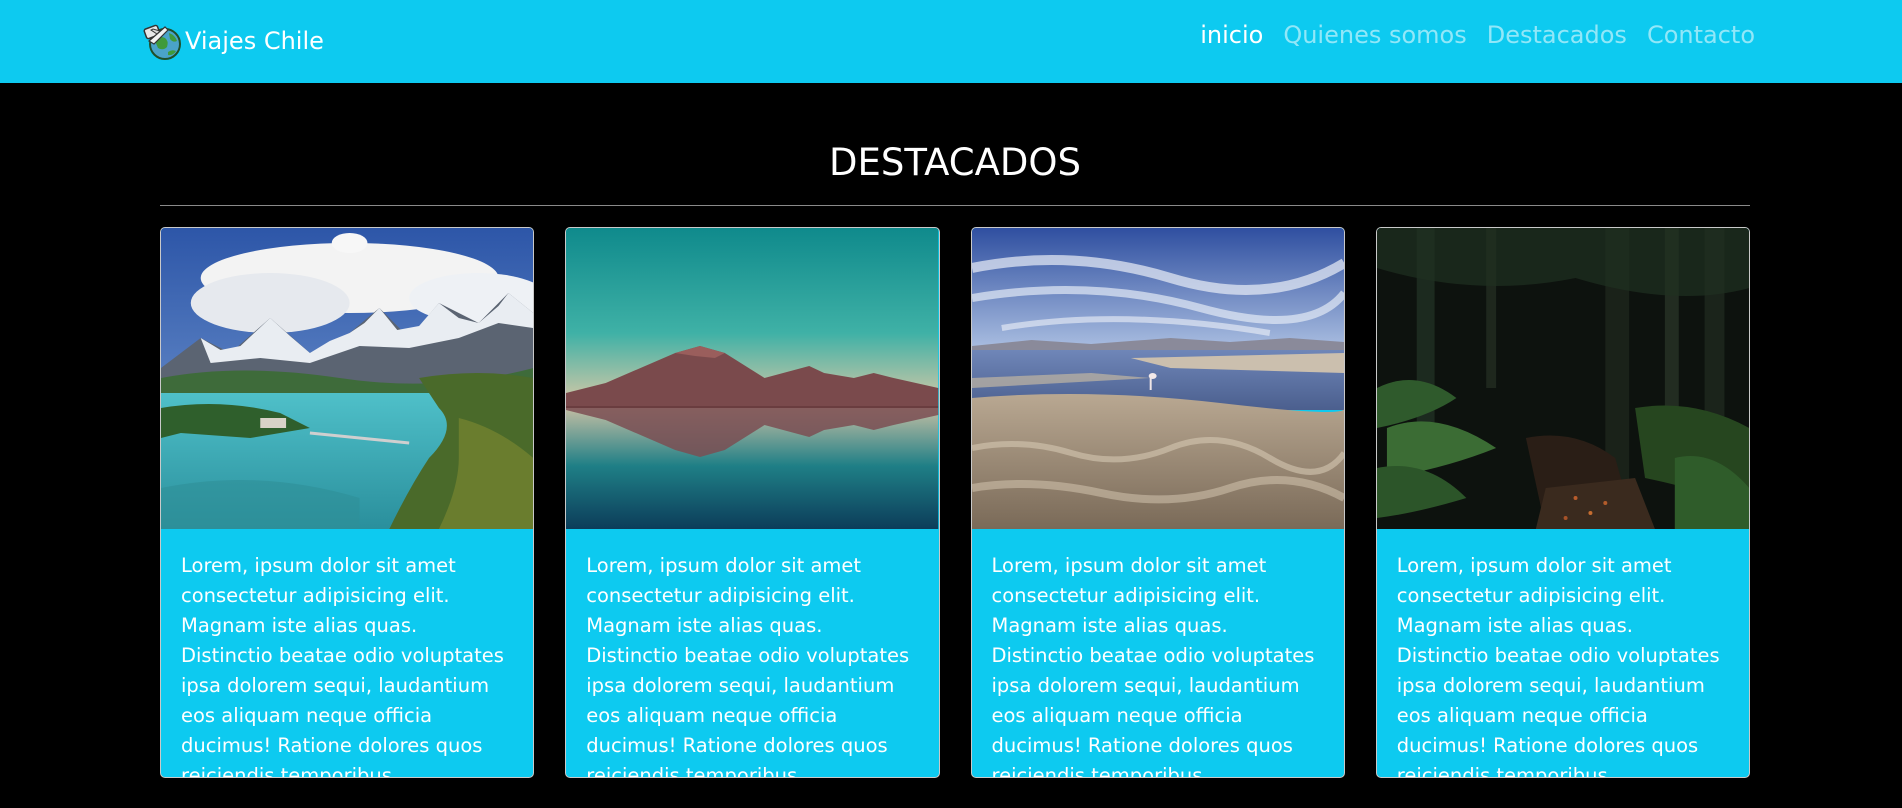  I want to click on torres-del-paine-lake-photo, so click(347, 378).